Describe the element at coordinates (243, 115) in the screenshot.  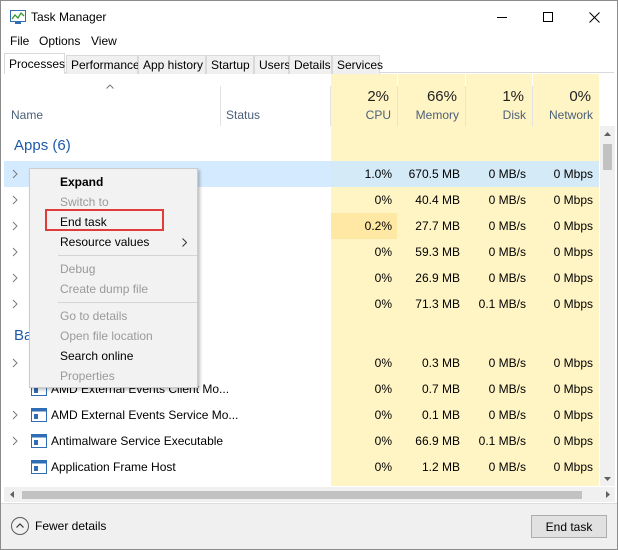
I see `column-status-header: Status` at that location.